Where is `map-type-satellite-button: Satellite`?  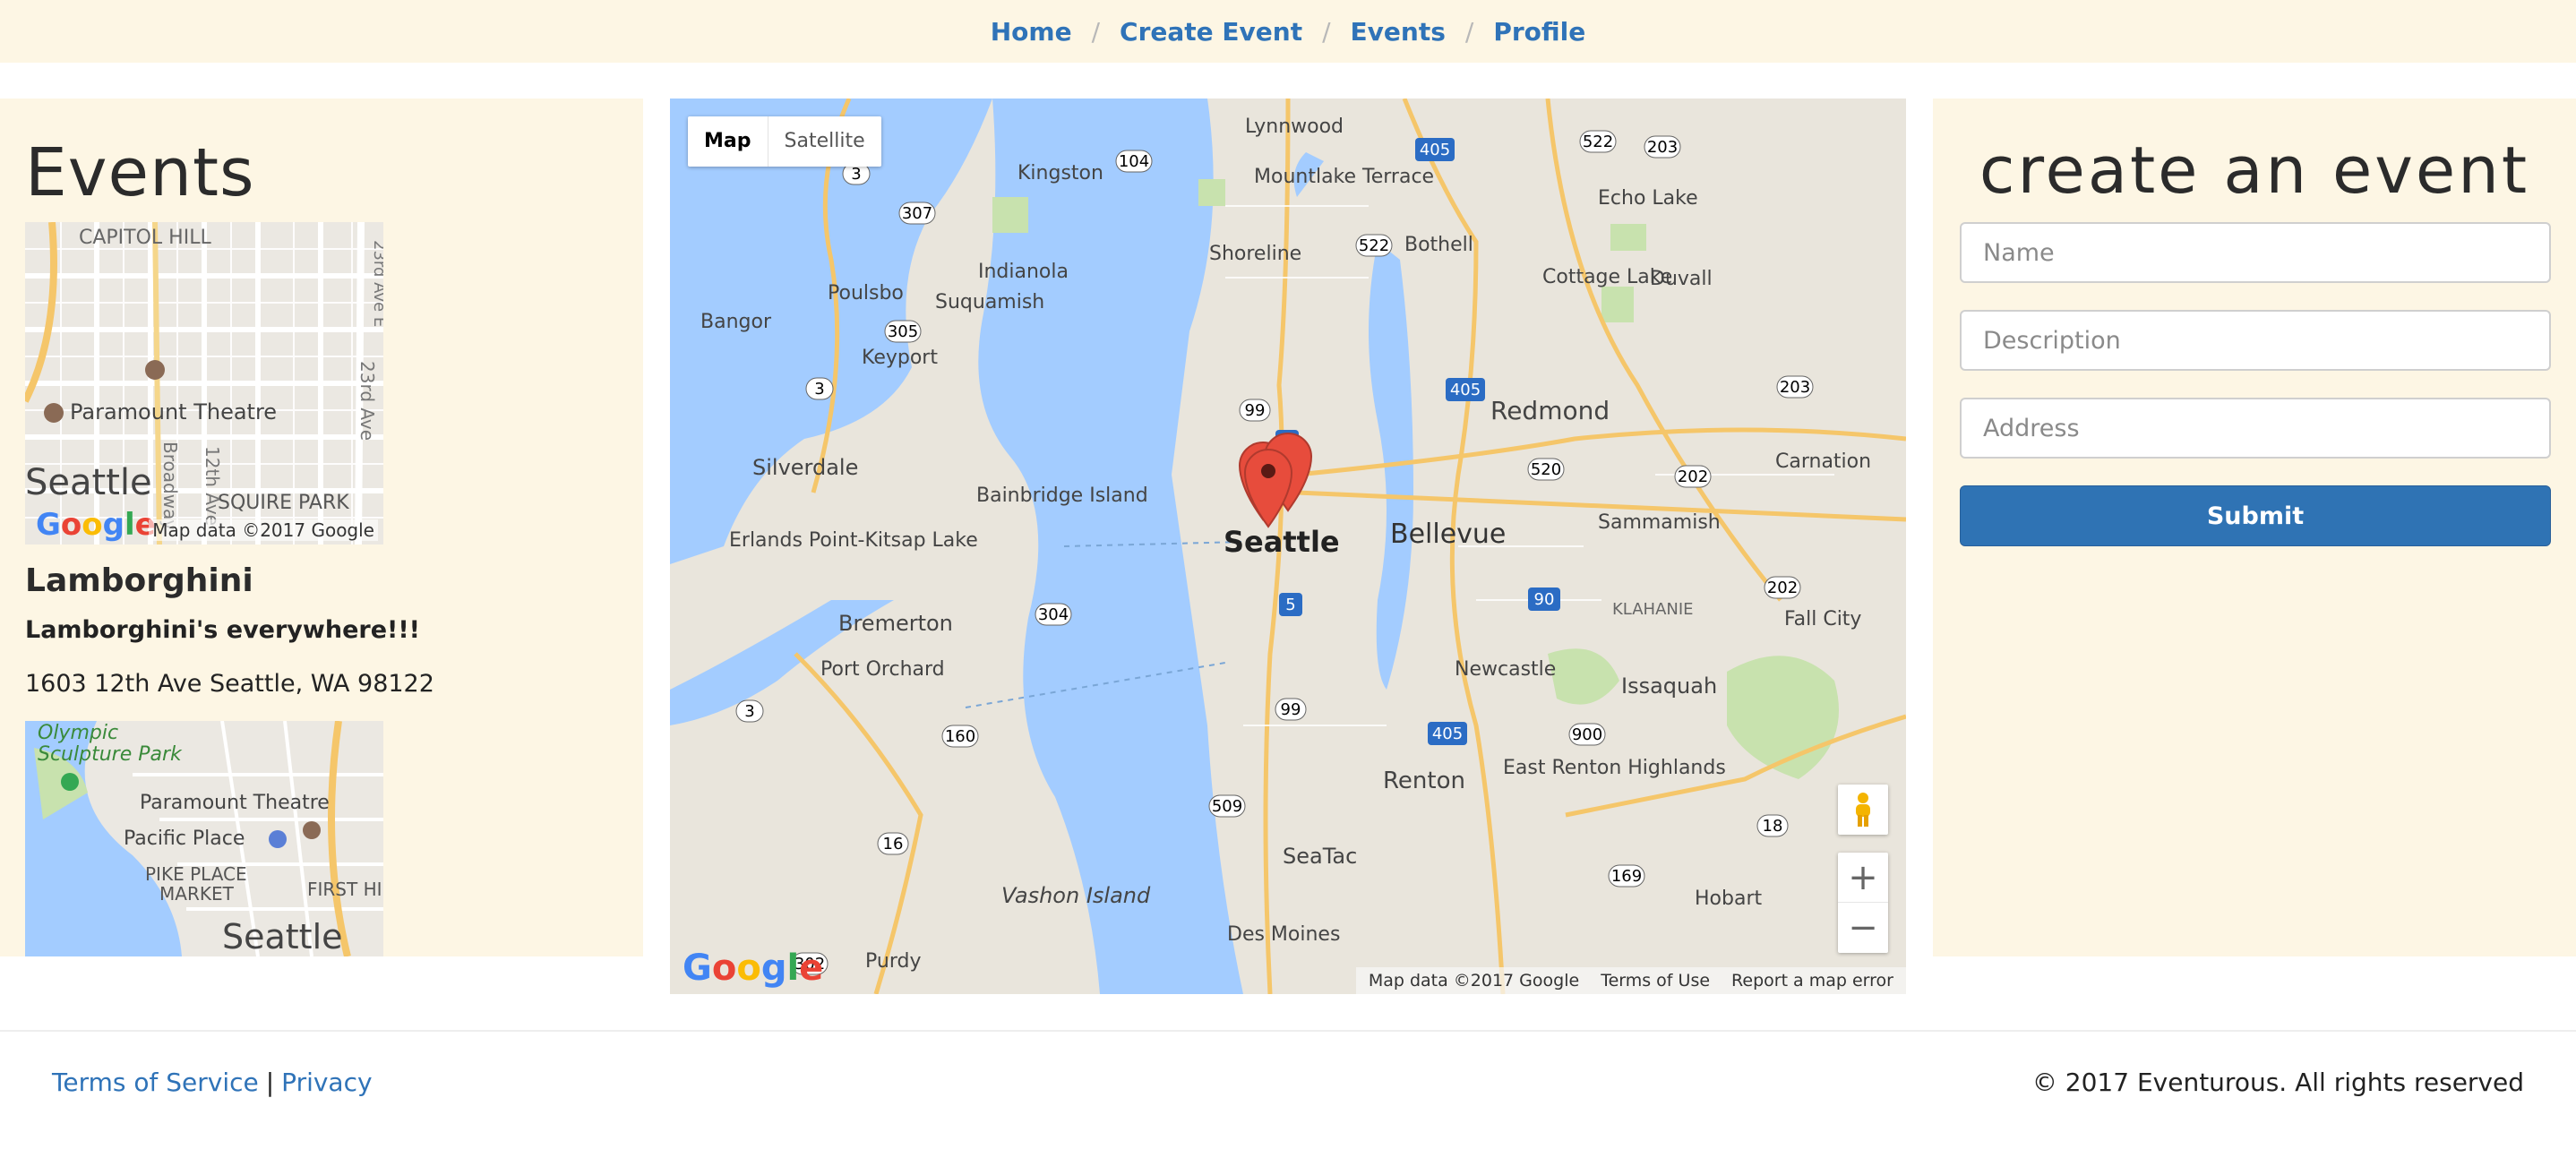 map-type-satellite-button: Satellite is located at coordinates (825, 141).